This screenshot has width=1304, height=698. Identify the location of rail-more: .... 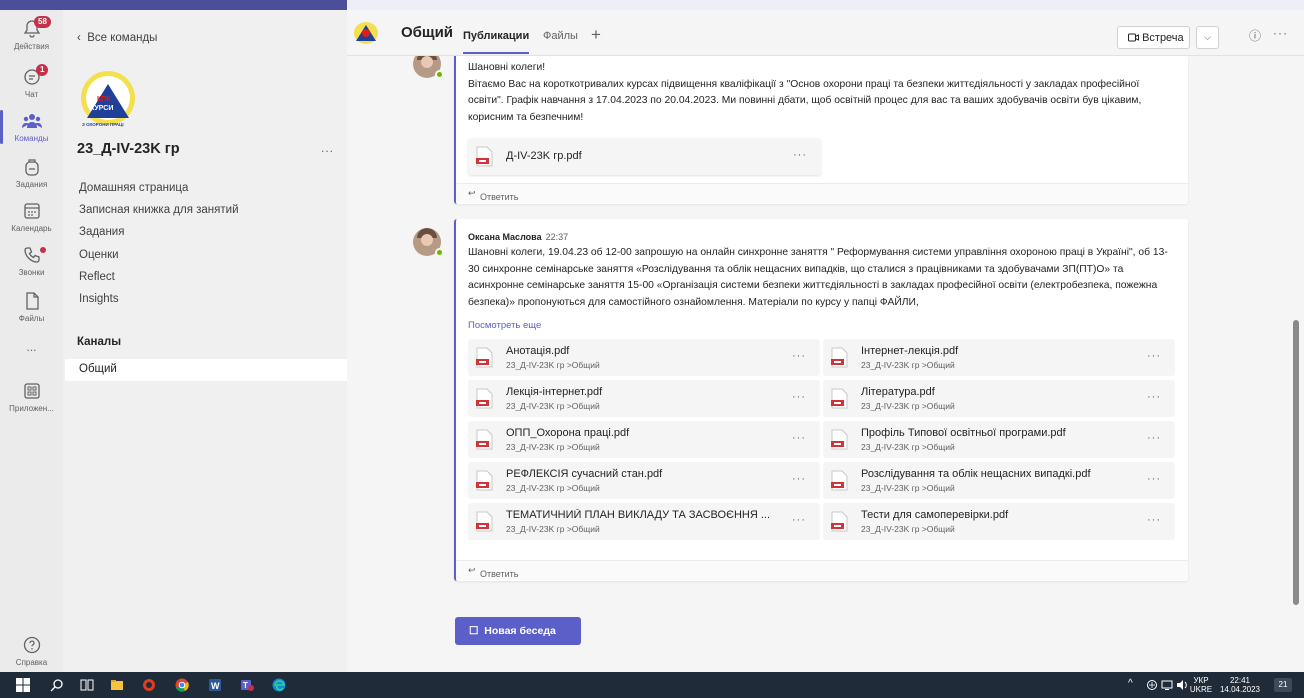
(31, 347).